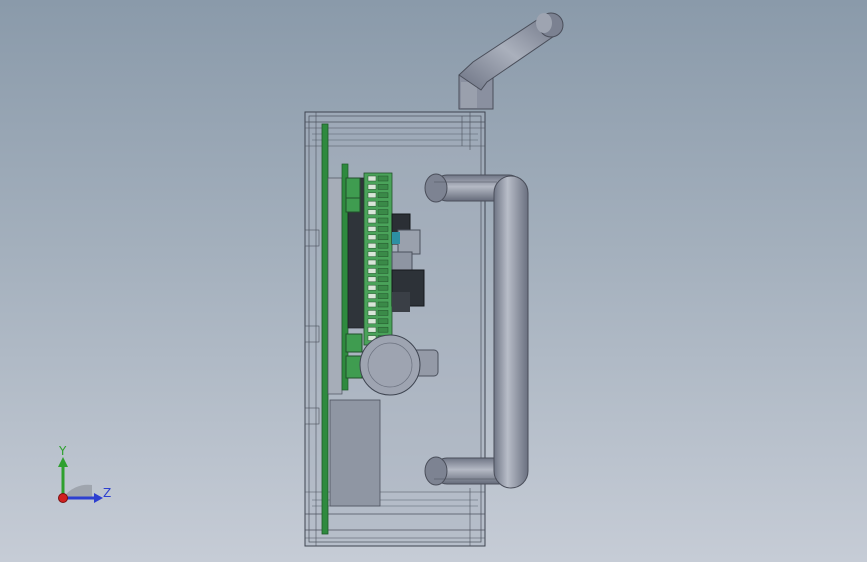  I want to click on power-module, so click(355, 453).